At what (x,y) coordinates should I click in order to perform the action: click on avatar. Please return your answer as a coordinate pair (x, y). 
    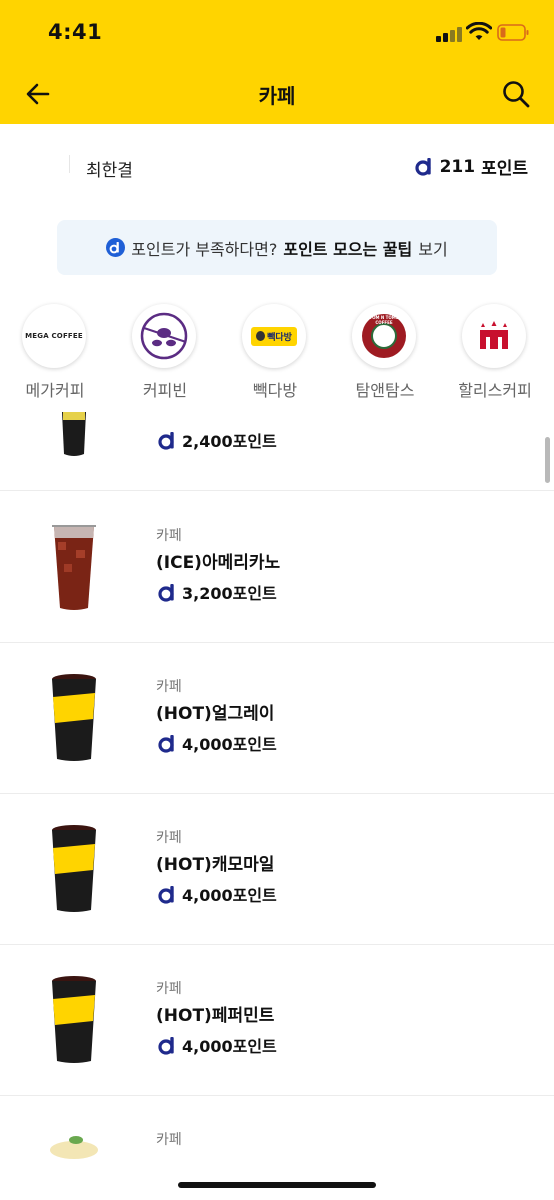
    Looking at the image, I should click on (47, 168).